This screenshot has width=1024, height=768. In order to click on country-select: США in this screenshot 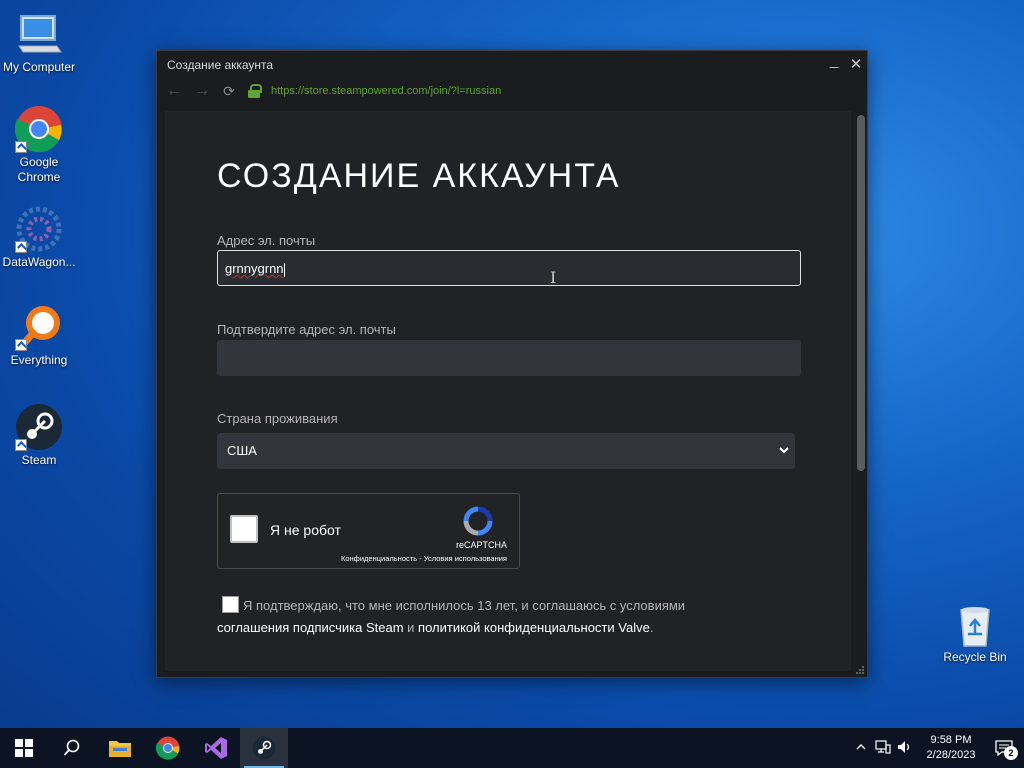, I will do `click(506, 451)`.